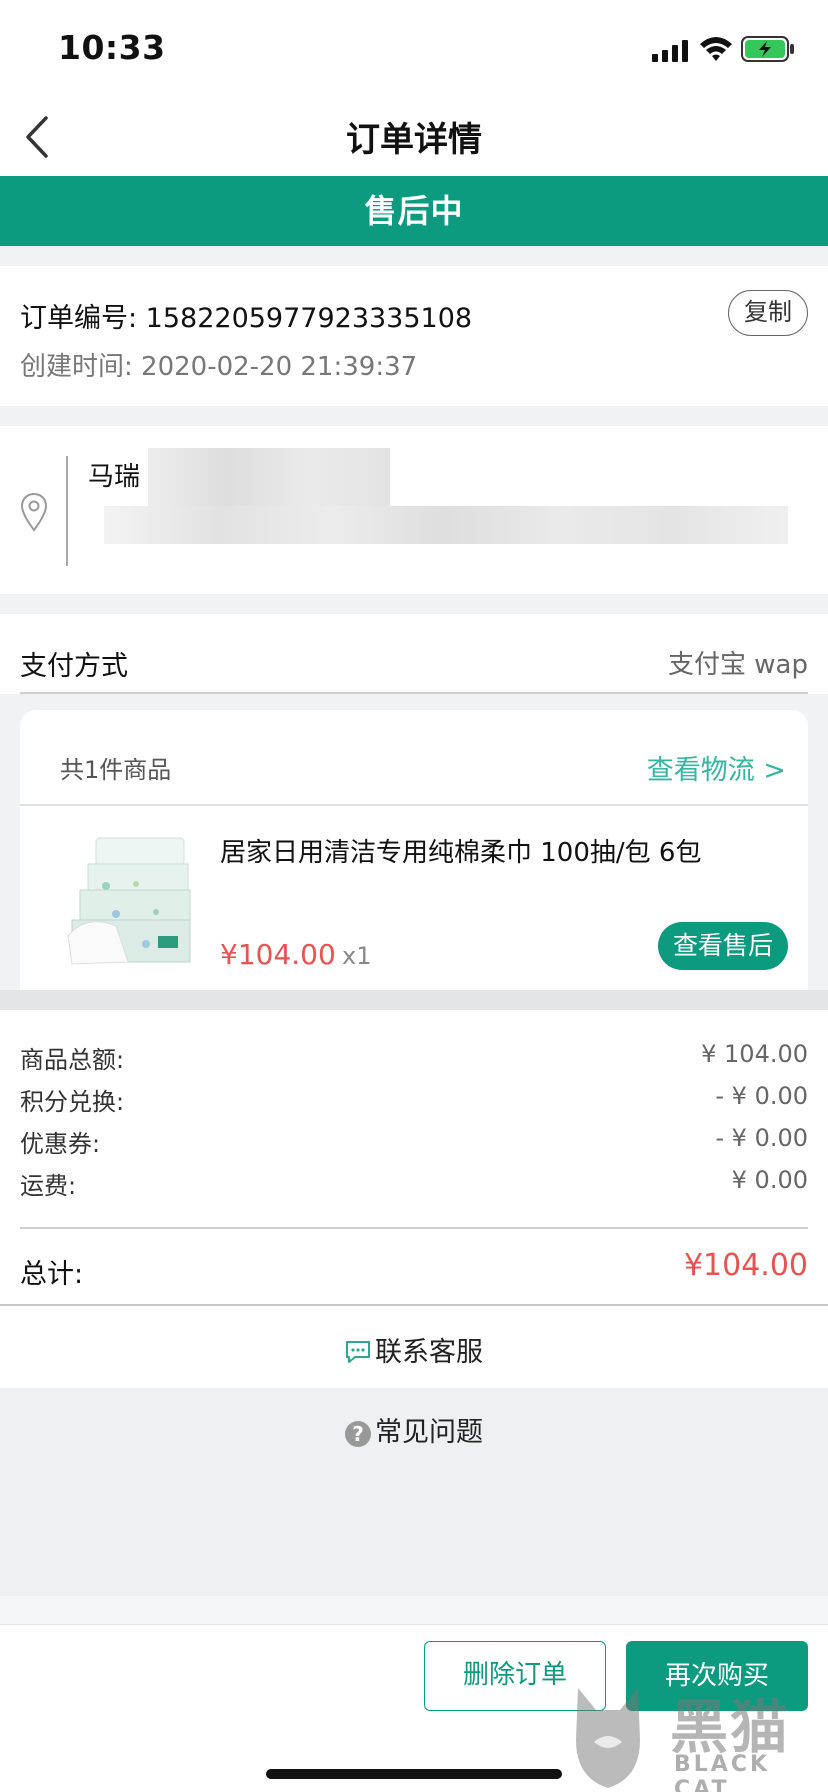 This screenshot has height=1792, width=828. Describe the element at coordinates (219, 367) in the screenshot. I see `order-created-time: 创建时间: 2020-02-20 21:39:37` at that location.